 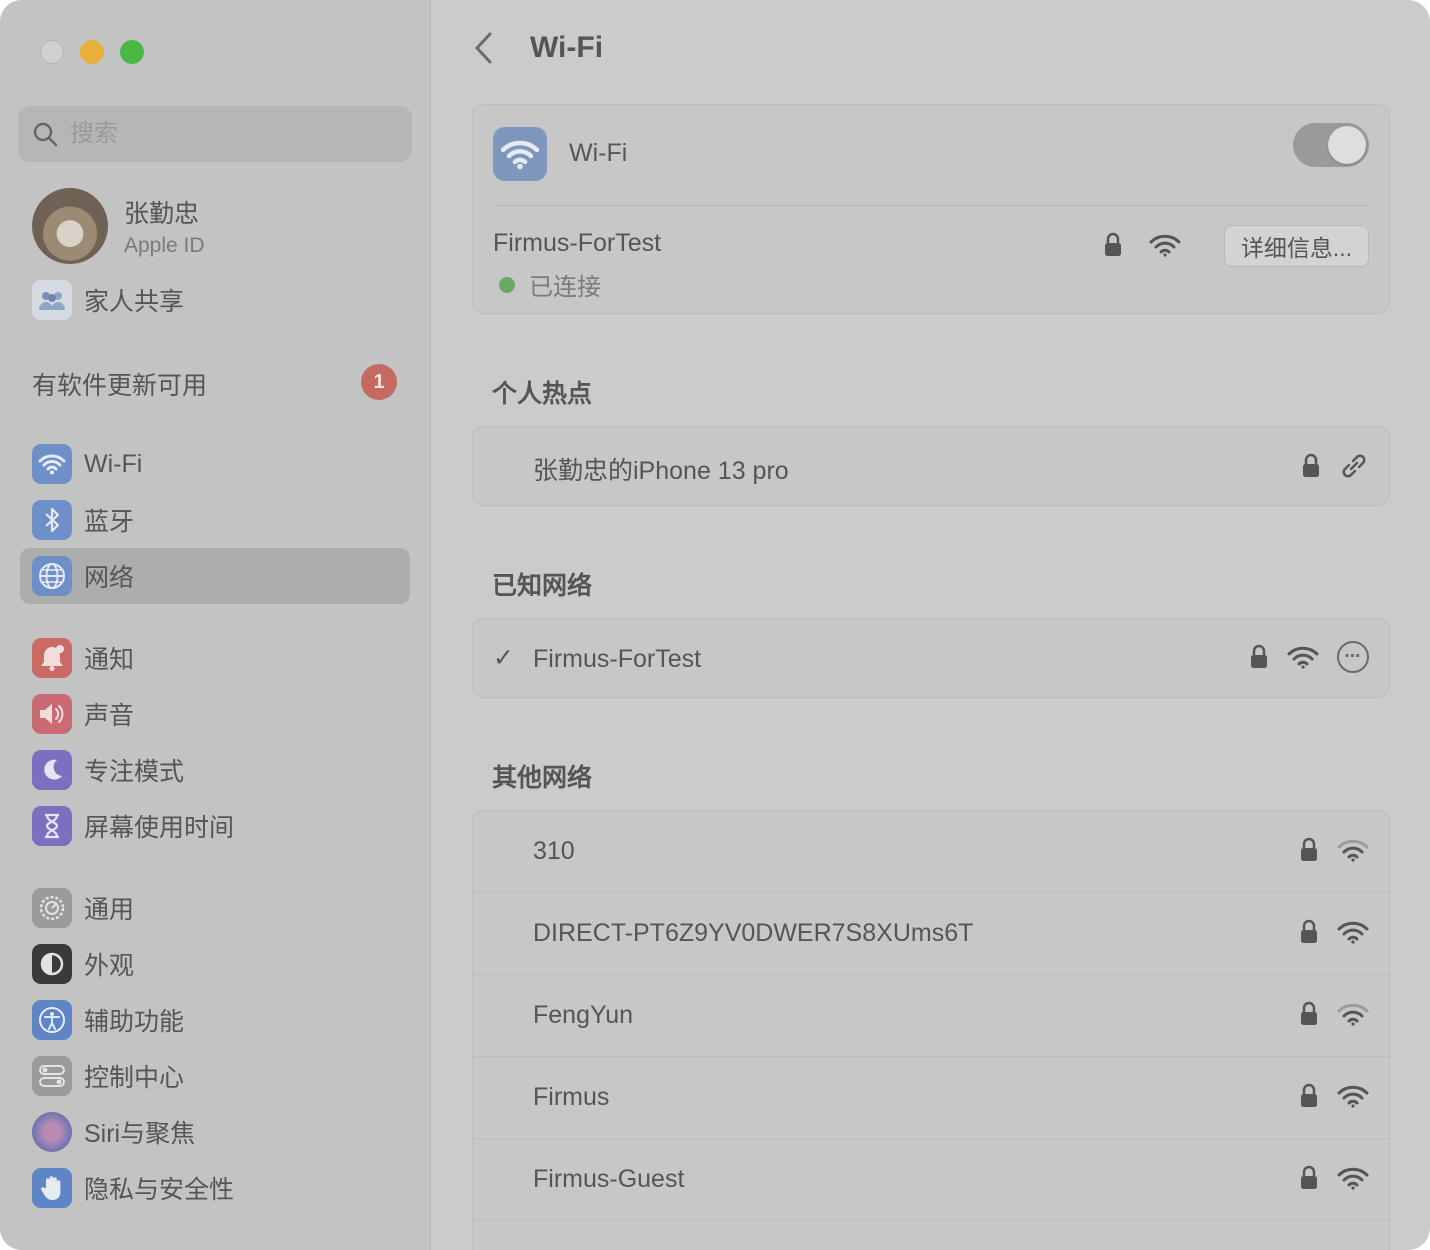 I want to click on page-title: Wi-Fi, so click(x=567, y=47).